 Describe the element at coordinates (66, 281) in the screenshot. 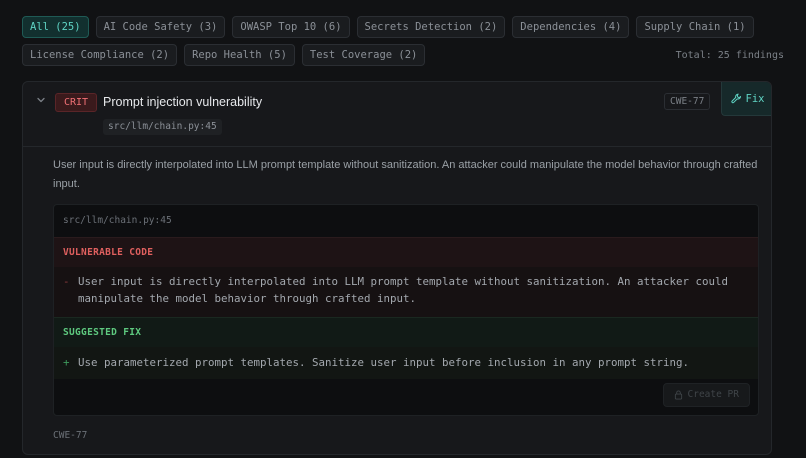

I see `diff-minus-marker: -` at that location.